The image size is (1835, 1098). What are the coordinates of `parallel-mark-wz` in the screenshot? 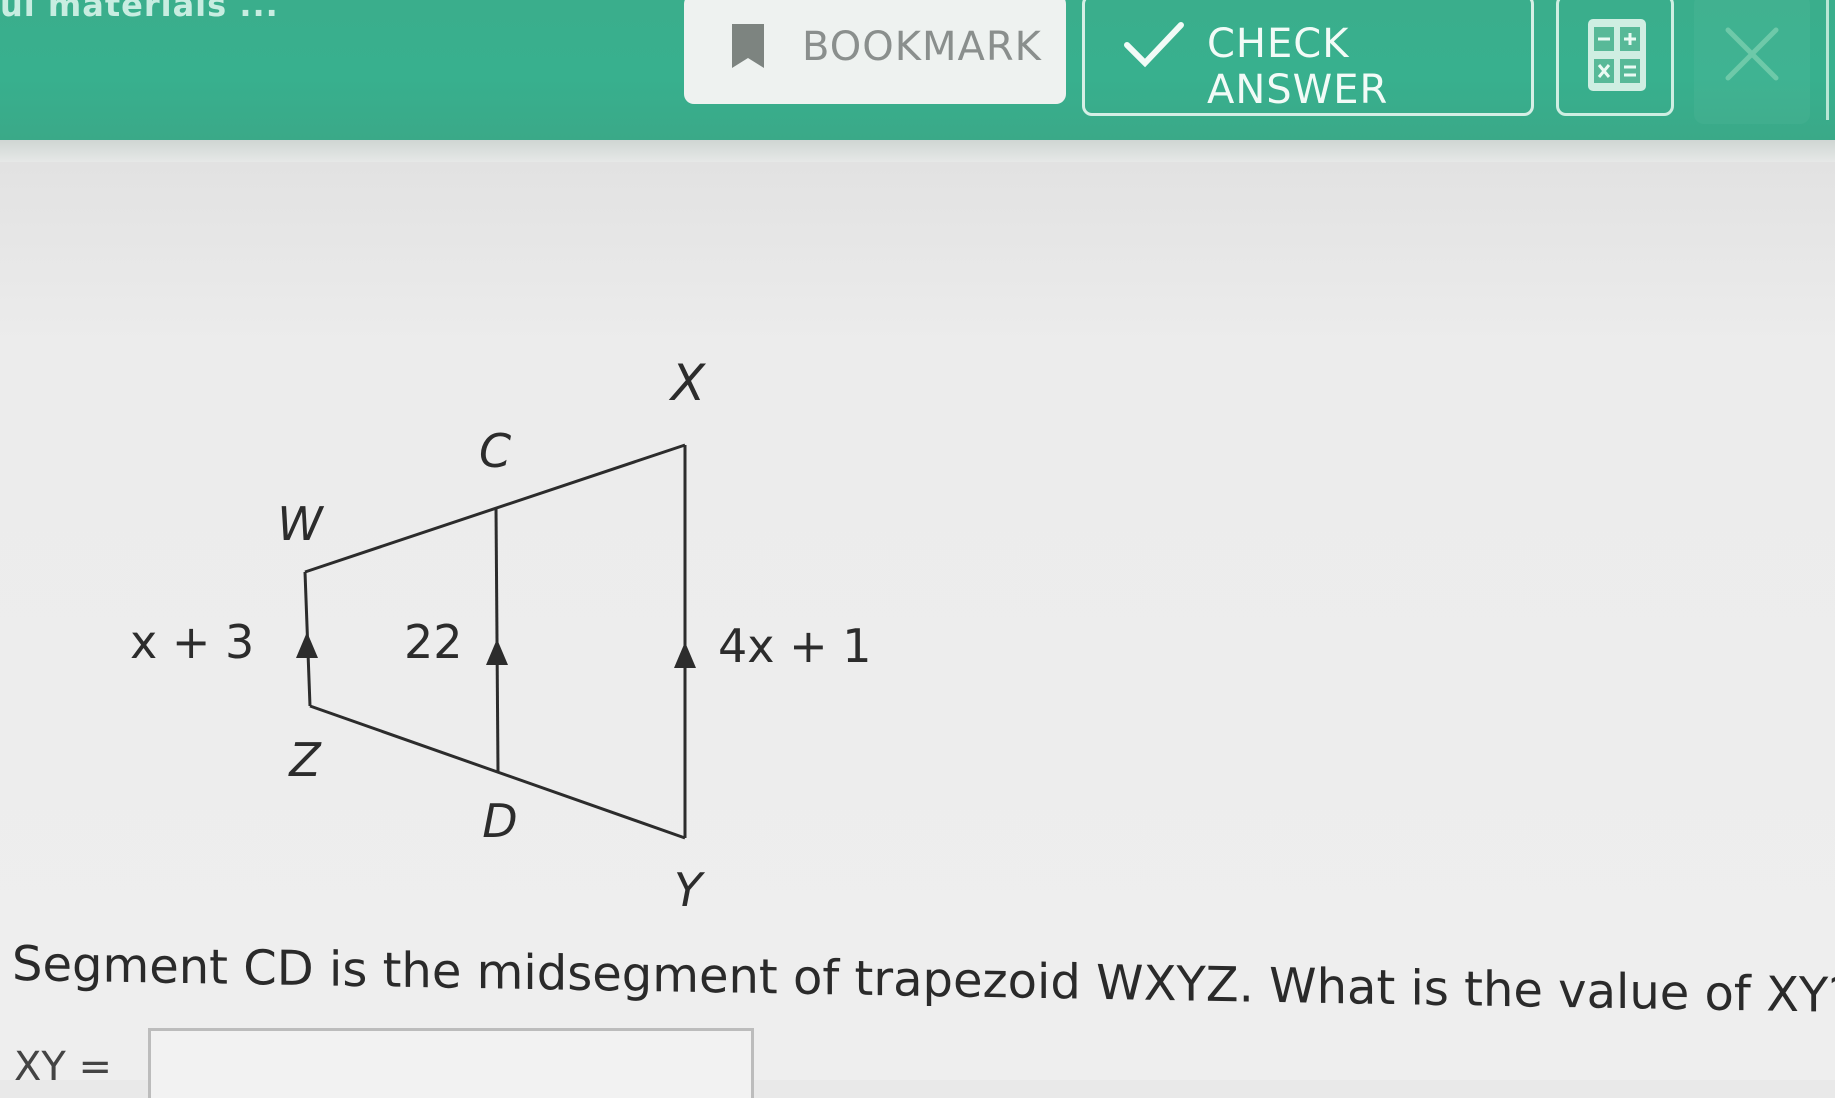 It's located at (307, 645).